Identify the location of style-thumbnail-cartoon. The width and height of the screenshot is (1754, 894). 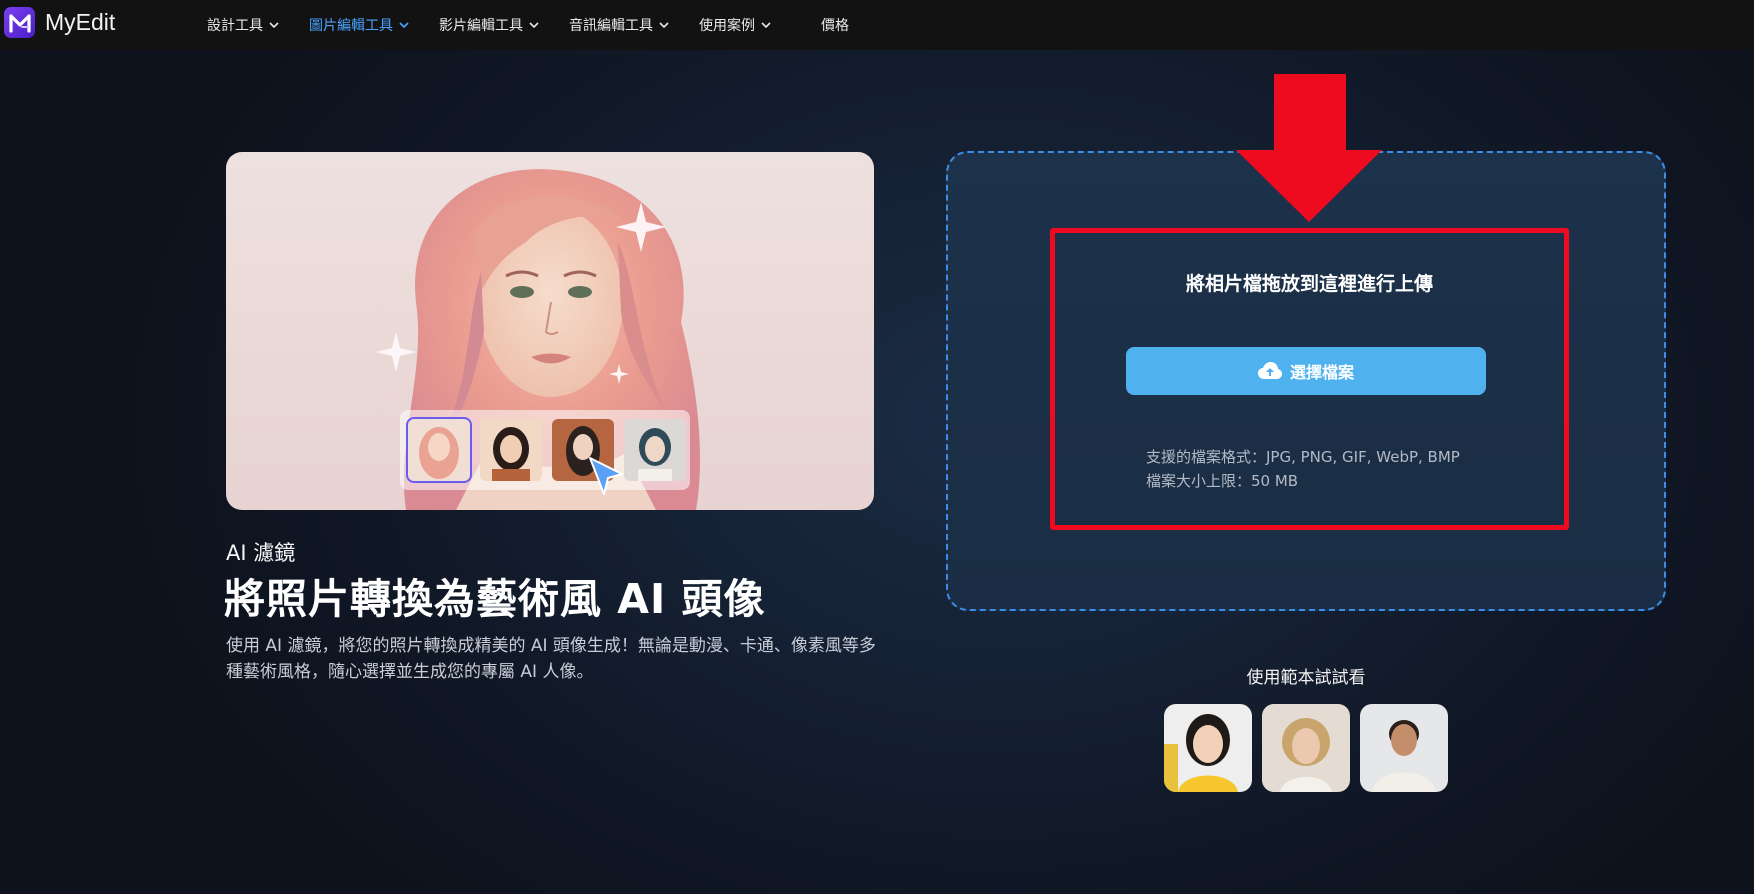
(511, 450).